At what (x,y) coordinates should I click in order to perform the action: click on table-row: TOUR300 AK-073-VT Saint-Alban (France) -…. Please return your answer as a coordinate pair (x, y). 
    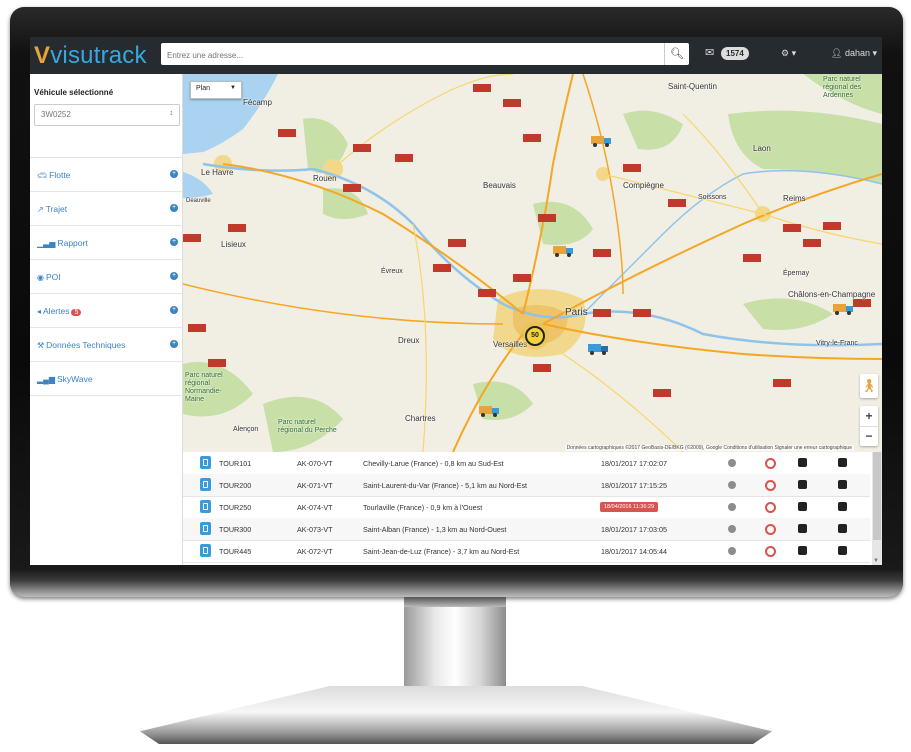
    Looking at the image, I should click on (526, 529).